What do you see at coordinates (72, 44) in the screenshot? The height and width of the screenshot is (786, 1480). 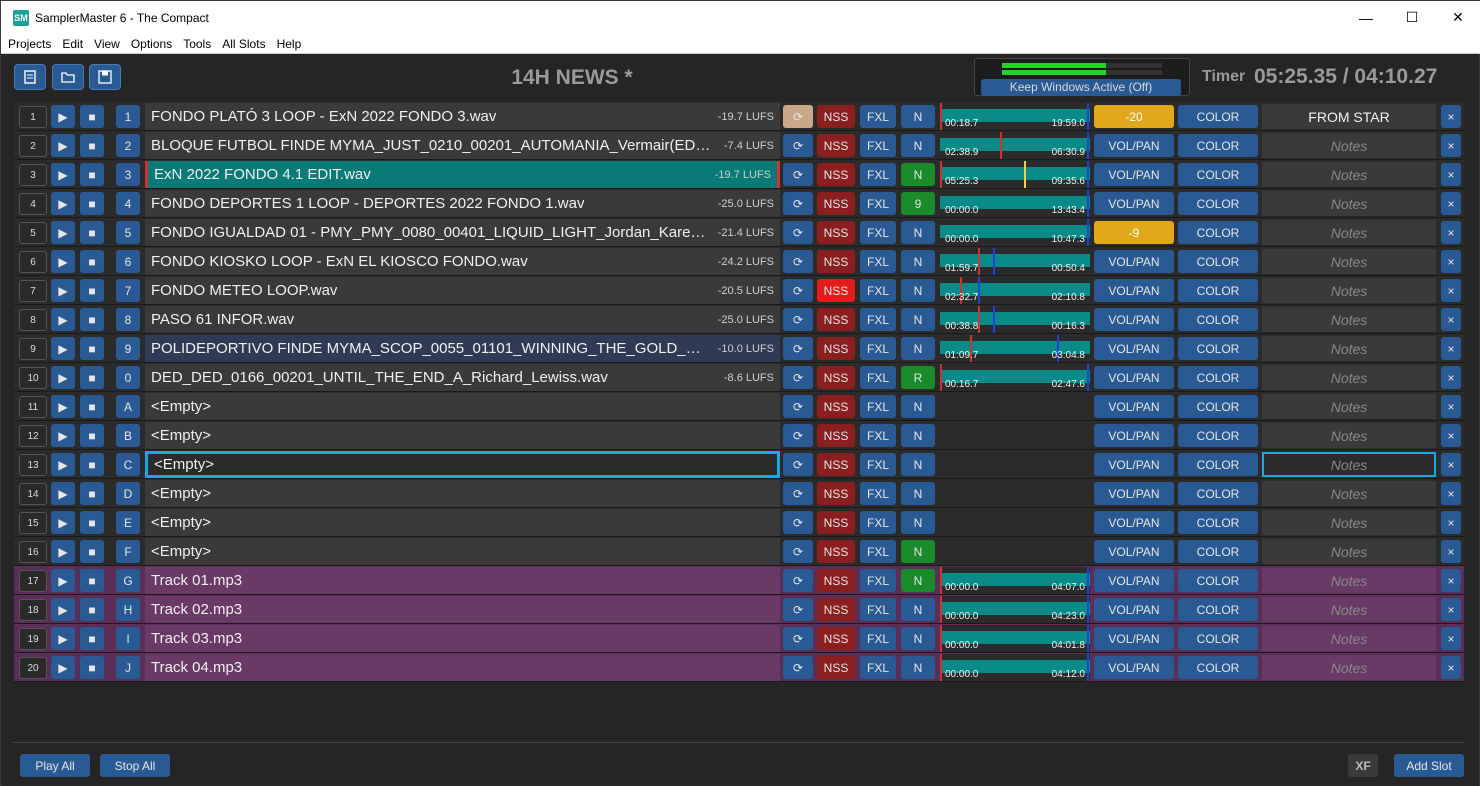 I see `menu-item-edit: Edit` at bounding box center [72, 44].